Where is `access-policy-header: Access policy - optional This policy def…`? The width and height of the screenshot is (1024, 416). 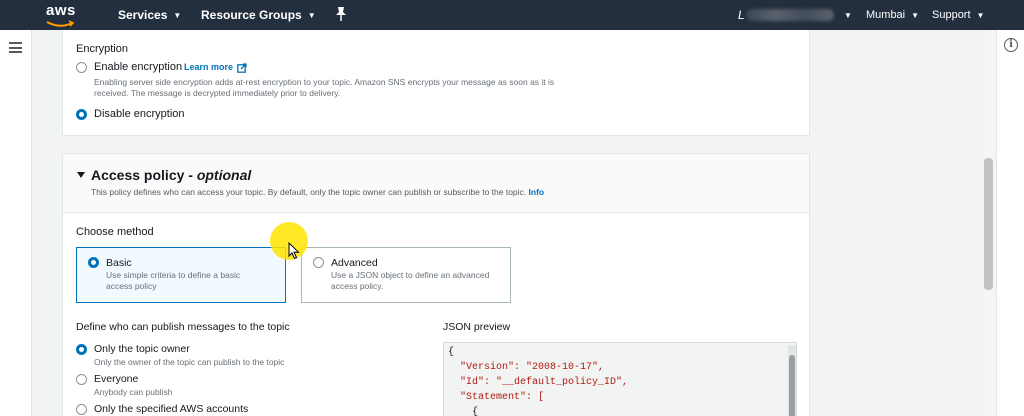 access-policy-header: Access policy - optional This policy def… is located at coordinates (436, 183).